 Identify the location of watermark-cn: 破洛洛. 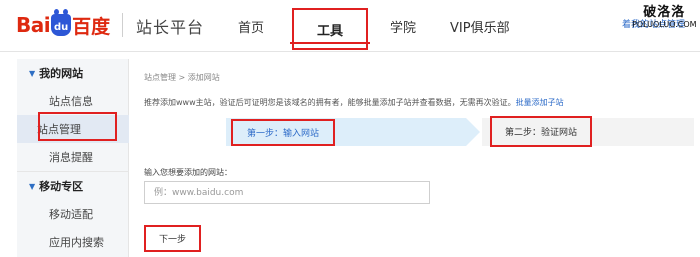
(664, 12).